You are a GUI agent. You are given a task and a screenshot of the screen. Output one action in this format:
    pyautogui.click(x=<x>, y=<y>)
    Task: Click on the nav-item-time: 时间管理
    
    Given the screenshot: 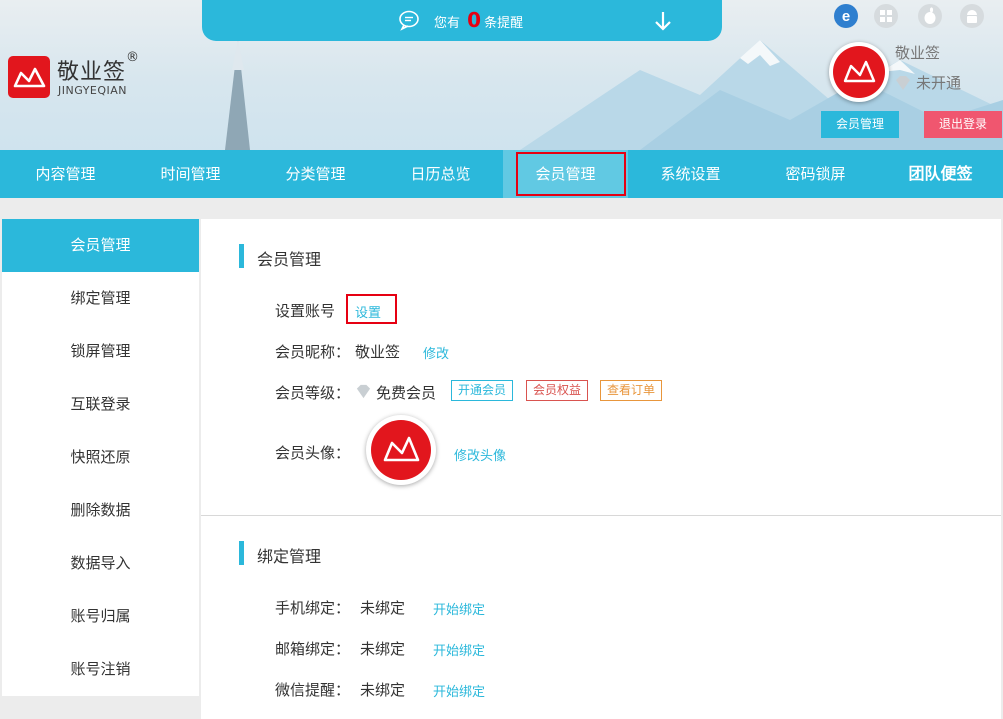 What is the action you would take?
    pyautogui.click(x=190, y=174)
    